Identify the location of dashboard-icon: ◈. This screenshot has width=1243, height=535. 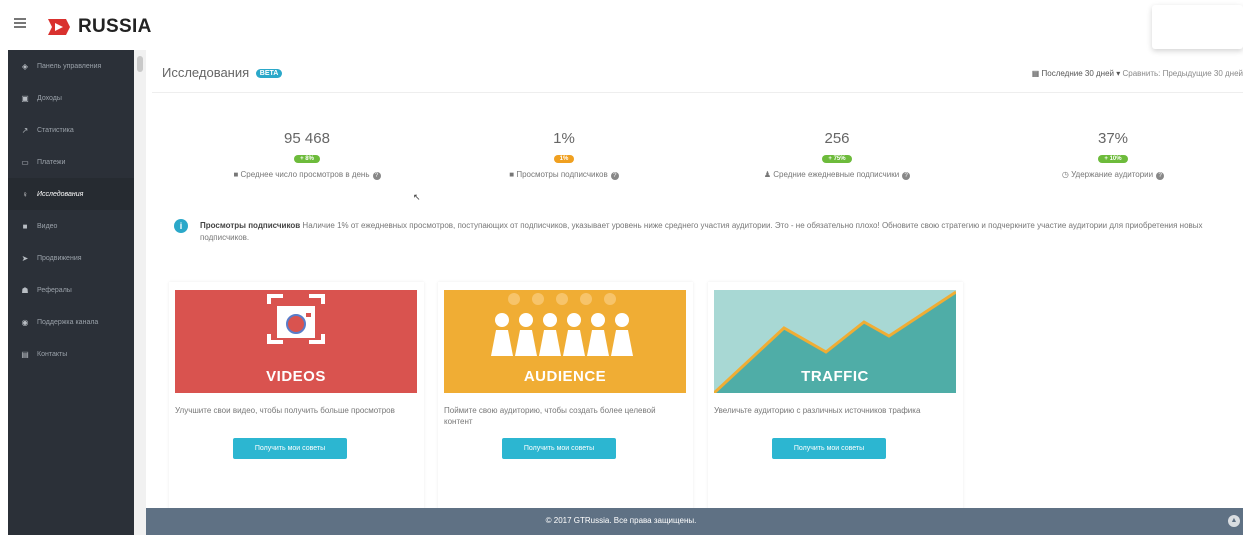
(25, 66).